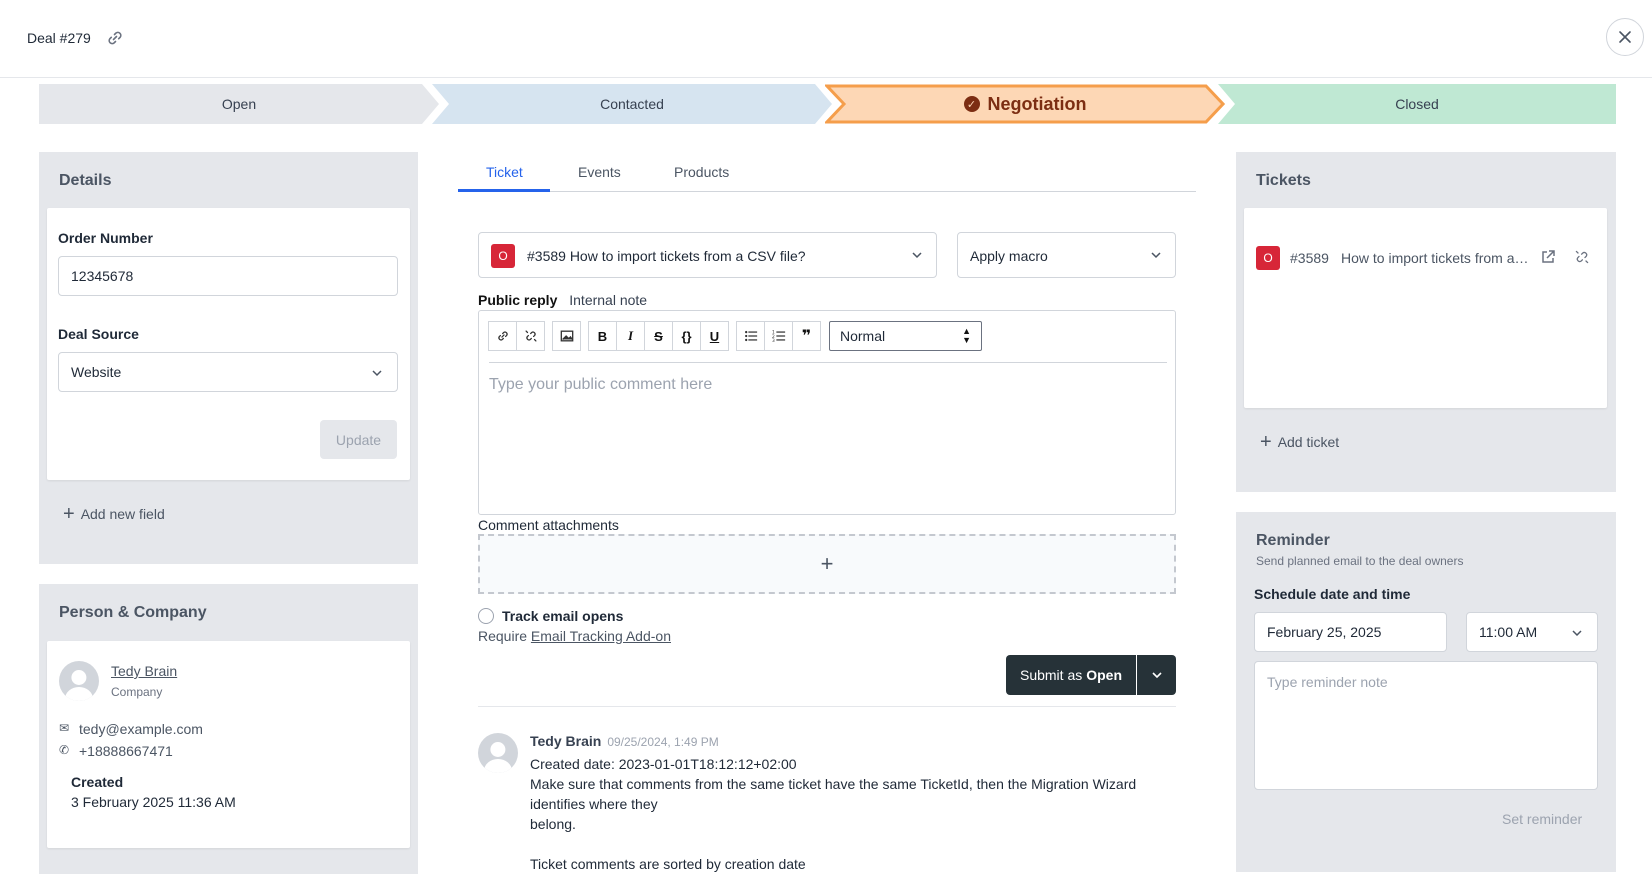 The width and height of the screenshot is (1652, 874). I want to click on ticket-subject: How to import tickets from a CSV file?, so click(1436, 258).